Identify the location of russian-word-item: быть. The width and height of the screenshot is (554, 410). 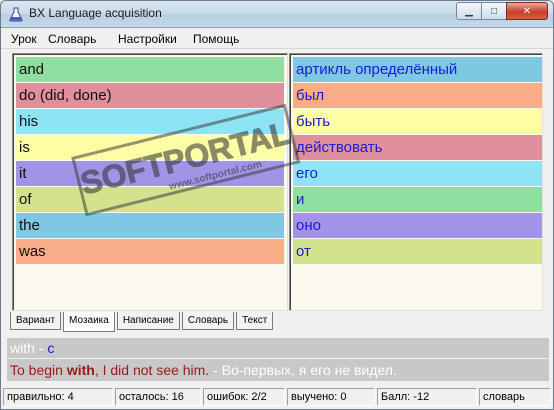
(417, 121).